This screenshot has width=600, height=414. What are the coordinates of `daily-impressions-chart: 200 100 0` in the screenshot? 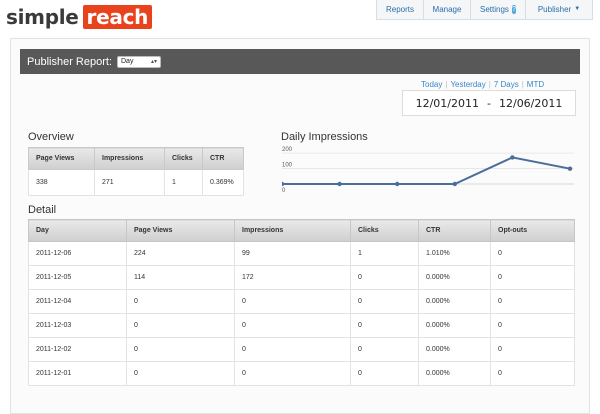 It's located at (428, 170).